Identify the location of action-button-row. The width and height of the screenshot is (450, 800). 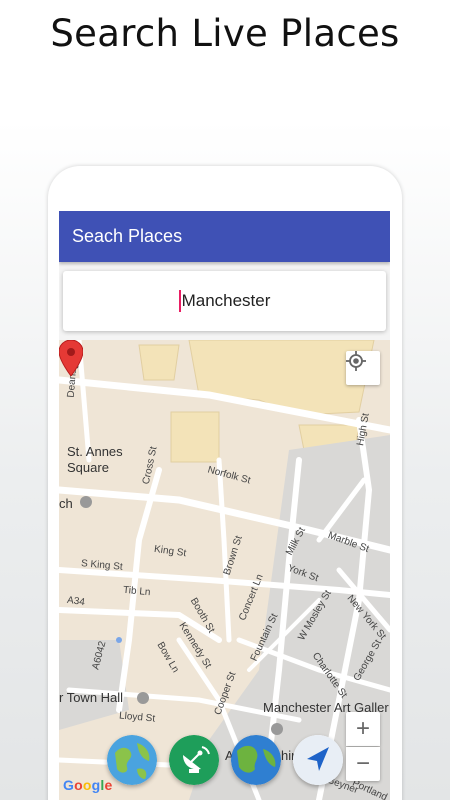
(227, 762).